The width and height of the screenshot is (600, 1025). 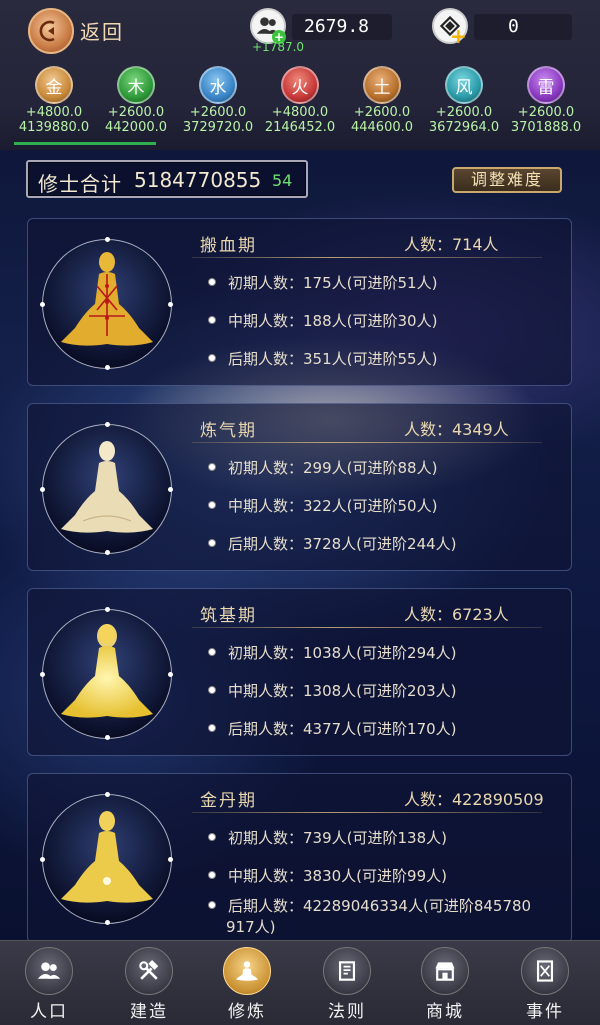 What do you see at coordinates (136, 85) in the screenshot?
I see `wood-orb-icon: 木` at bounding box center [136, 85].